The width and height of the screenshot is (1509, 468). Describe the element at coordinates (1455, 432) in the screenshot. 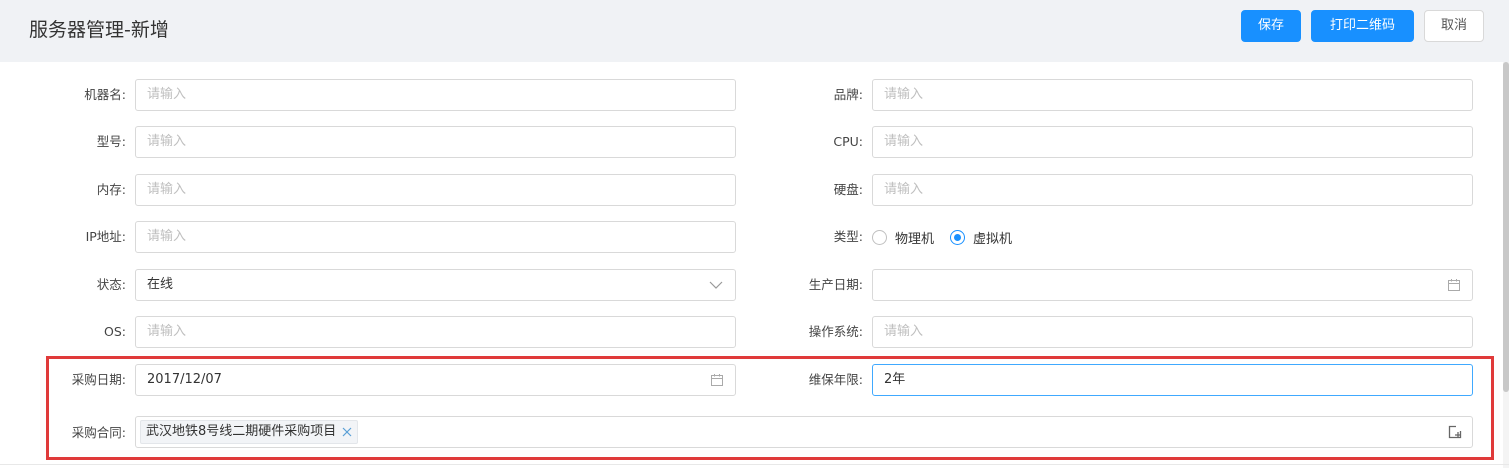

I see `add-select-icon` at that location.